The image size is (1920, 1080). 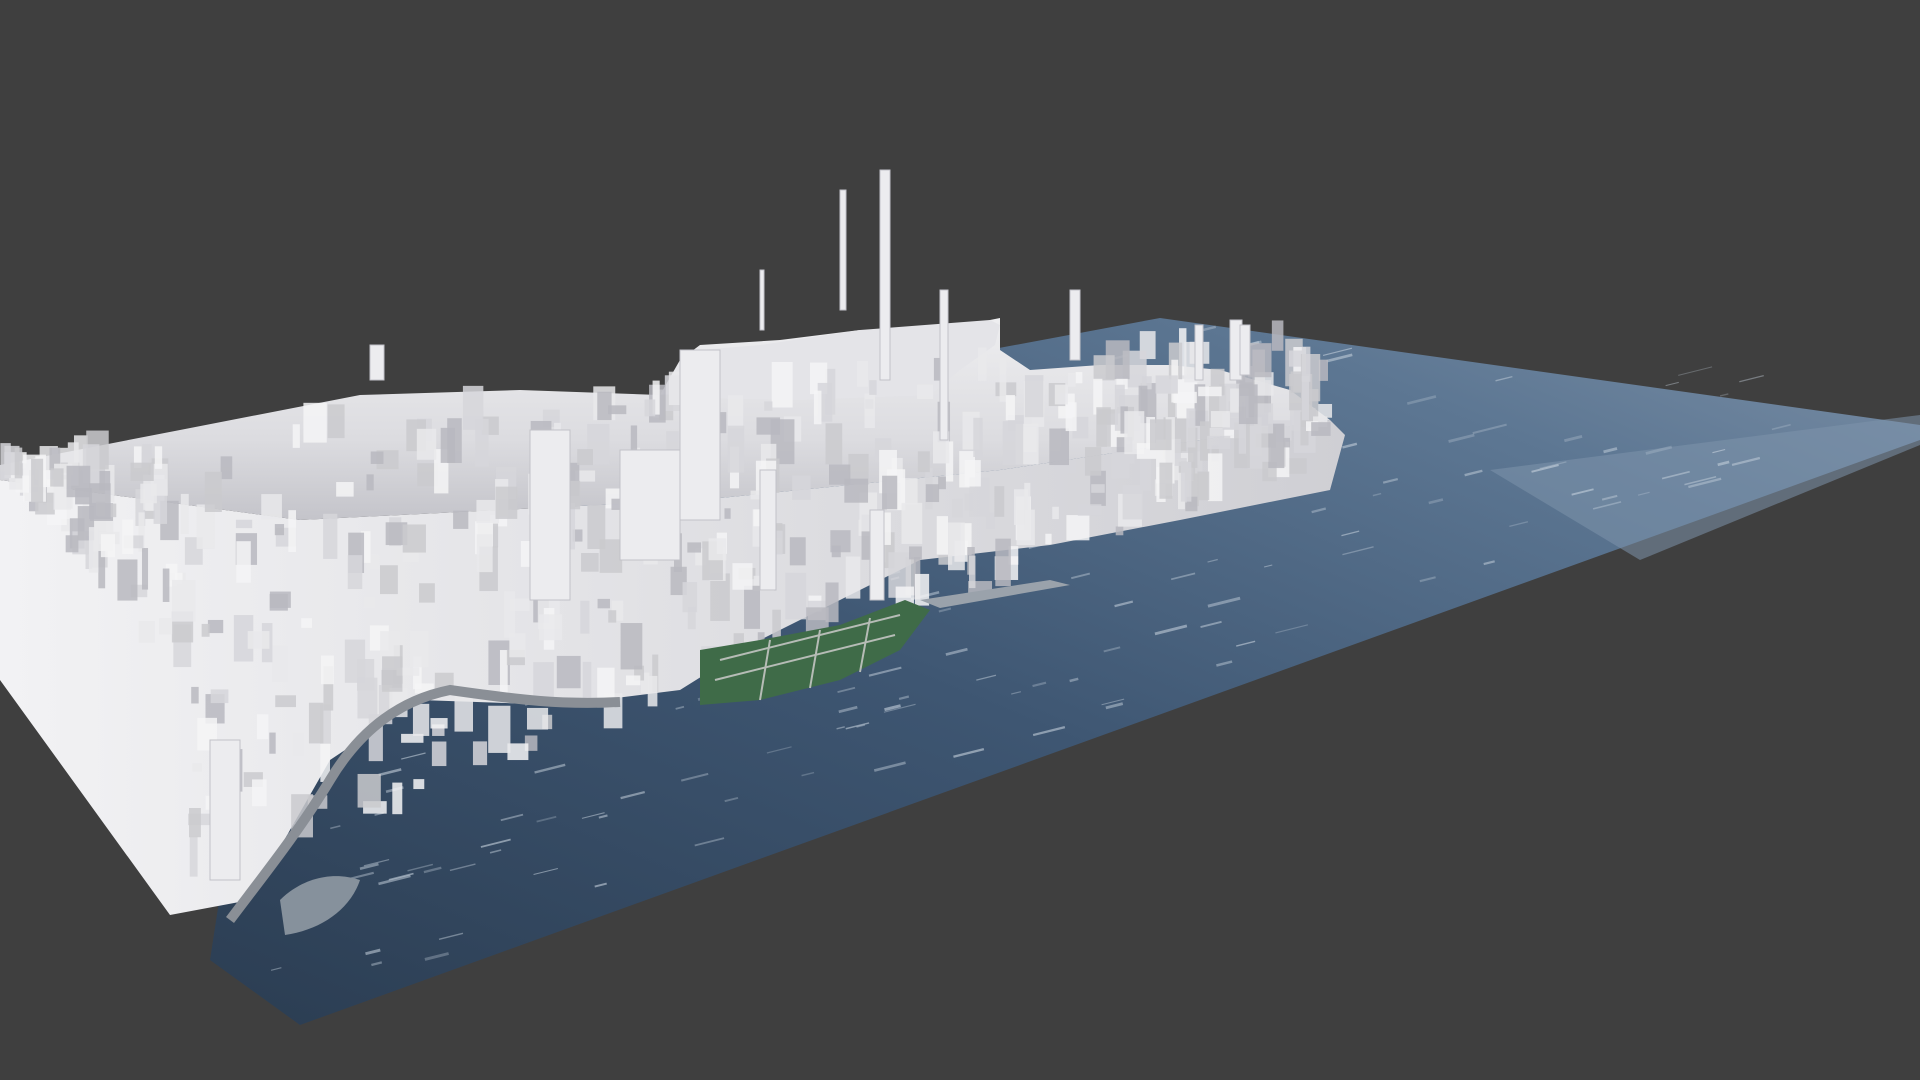 What do you see at coordinates (1724, 395) in the screenshot?
I see `wave-highlight` at bounding box center [1724, 395].